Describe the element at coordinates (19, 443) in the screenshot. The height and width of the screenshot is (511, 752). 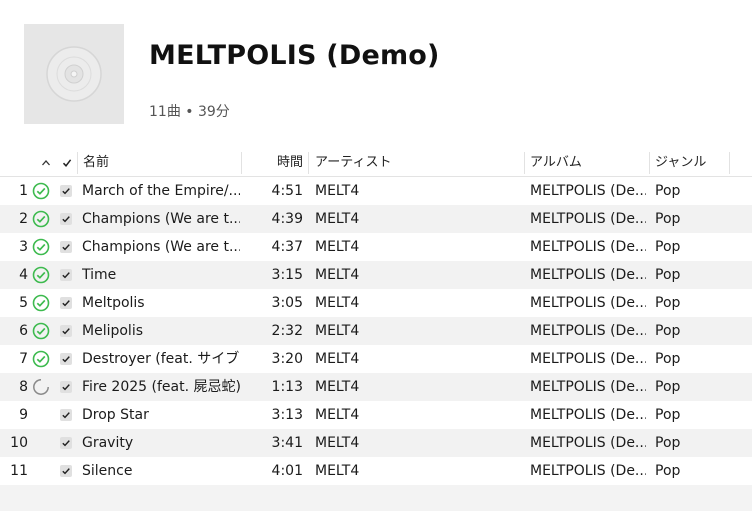
I see `track-number: 10` at that location.